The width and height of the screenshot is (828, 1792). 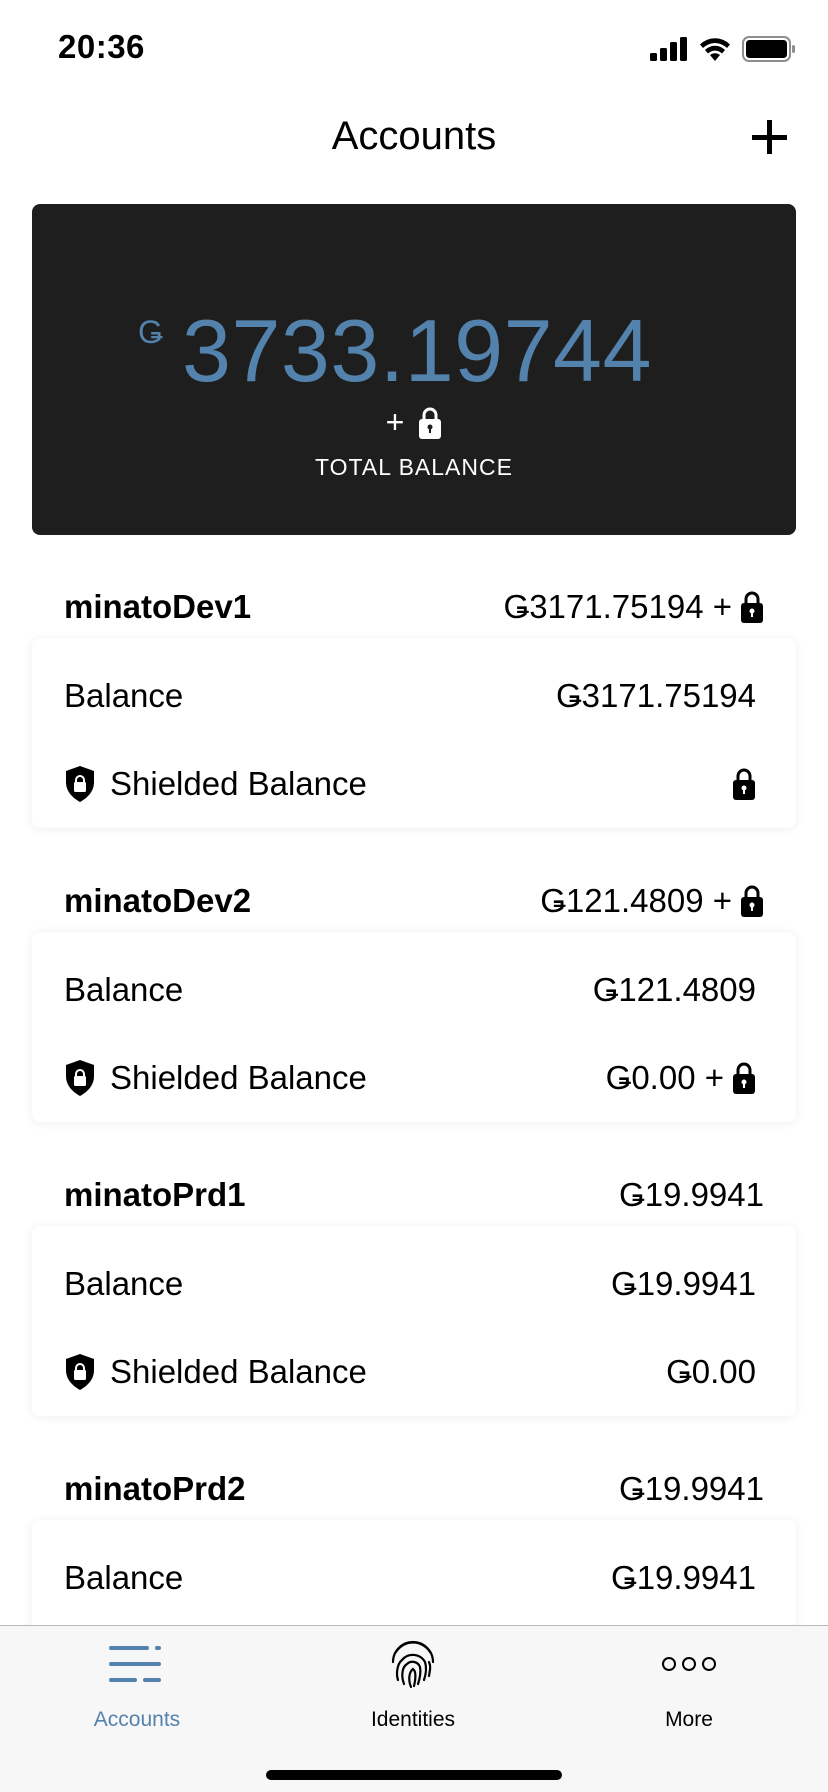 I want to click on shielded-balance-value: Ǥ0.00, so click(x=711, y=1371).